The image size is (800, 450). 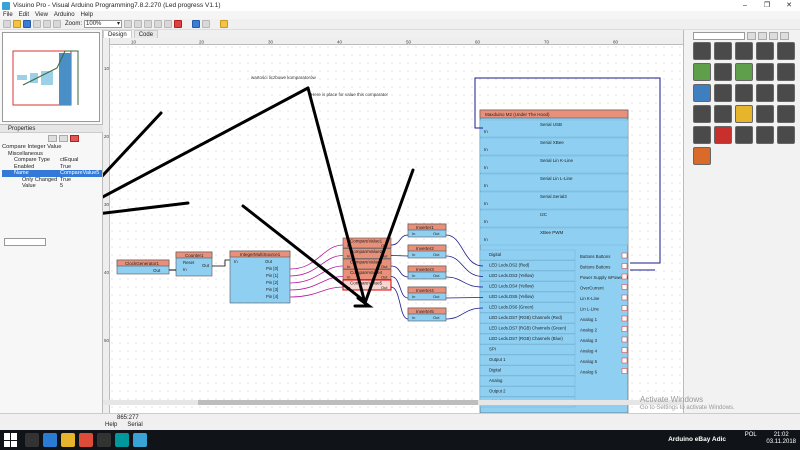 I want to click on save-icon, so click(x=27, y=24).